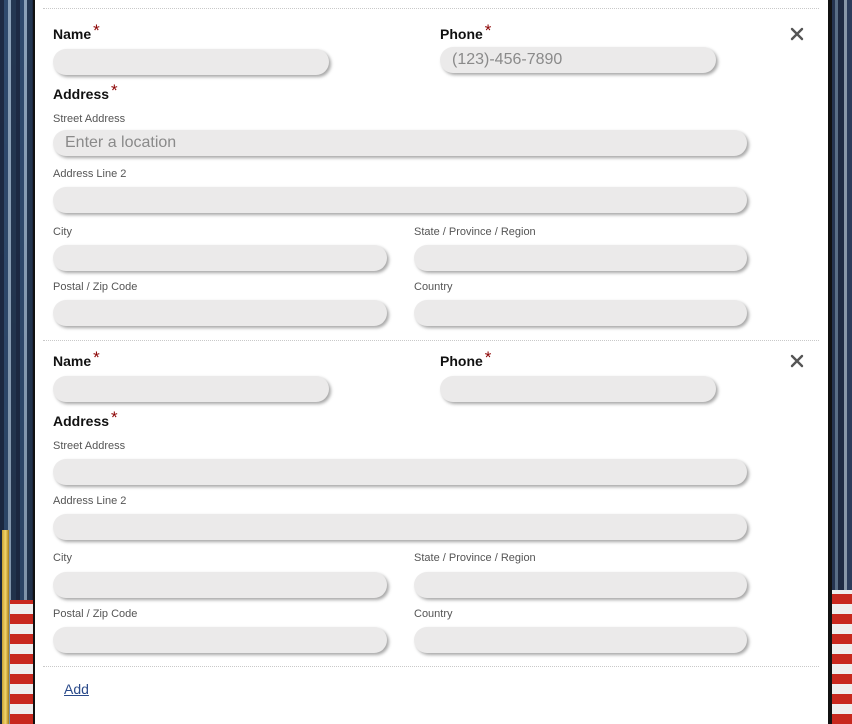 This screenshot has height=724, width=852. What do you see at coordinates (76, 689) in the screenshot?
I see `add-entry-link: Add` at bounding box center [76, 689].